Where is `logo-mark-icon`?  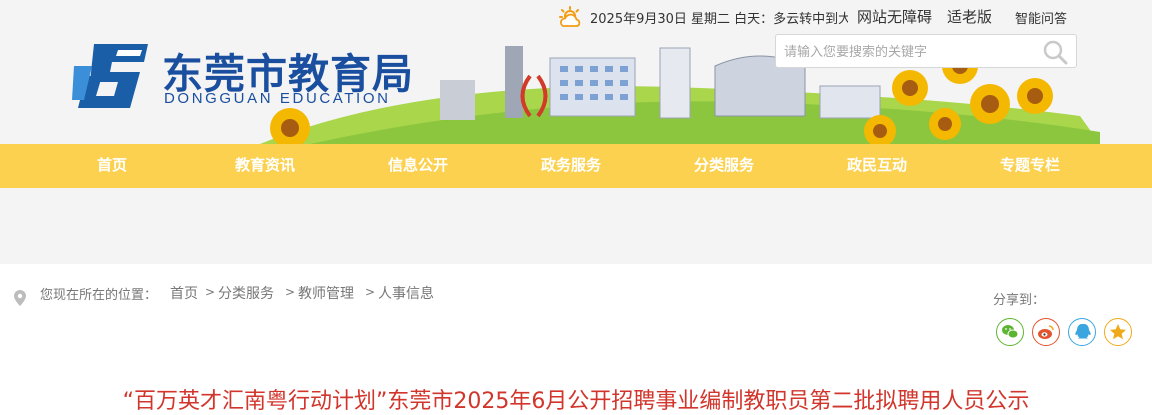 logo-mark-icon is located at coordinates (111, 75).